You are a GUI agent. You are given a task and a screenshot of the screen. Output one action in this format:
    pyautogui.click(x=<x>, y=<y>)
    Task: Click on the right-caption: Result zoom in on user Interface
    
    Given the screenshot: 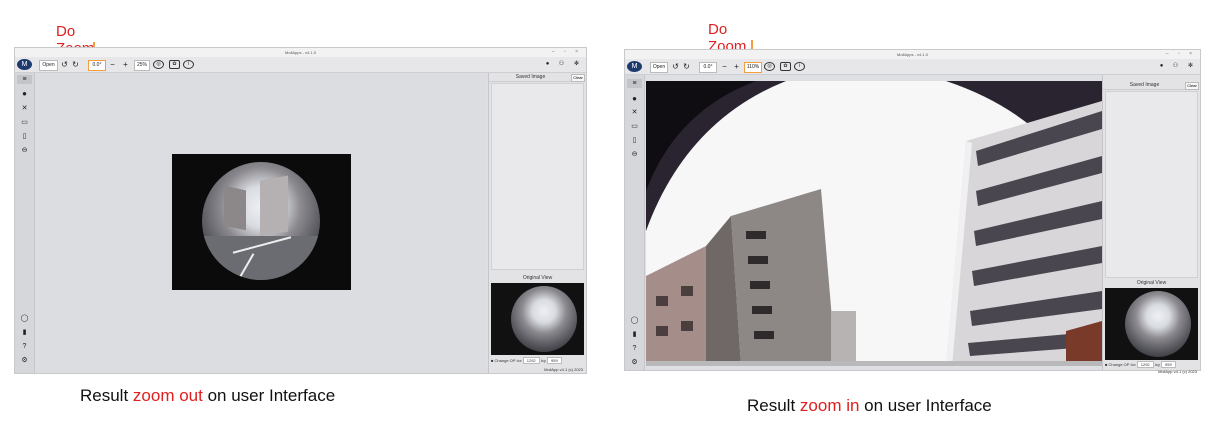 What is the action you would take?
    pyautogui.click(x=869, y=406)
    